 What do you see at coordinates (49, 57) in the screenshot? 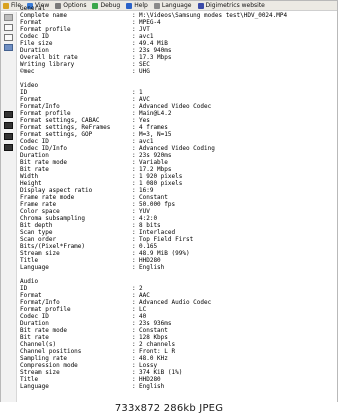
I see `info-key: Overall bit rate` at bounding box center [49, 57].